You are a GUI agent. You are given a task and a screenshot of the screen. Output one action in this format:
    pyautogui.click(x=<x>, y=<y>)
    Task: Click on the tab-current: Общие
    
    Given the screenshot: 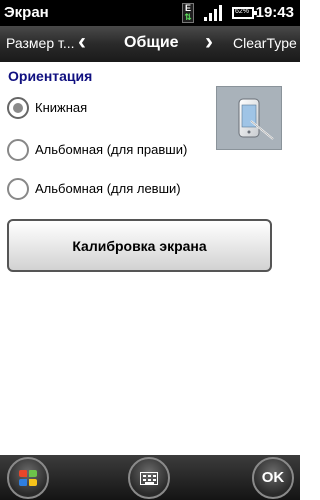 What is the action you would take?
    pyautogui.click(x=151, y=43)
    